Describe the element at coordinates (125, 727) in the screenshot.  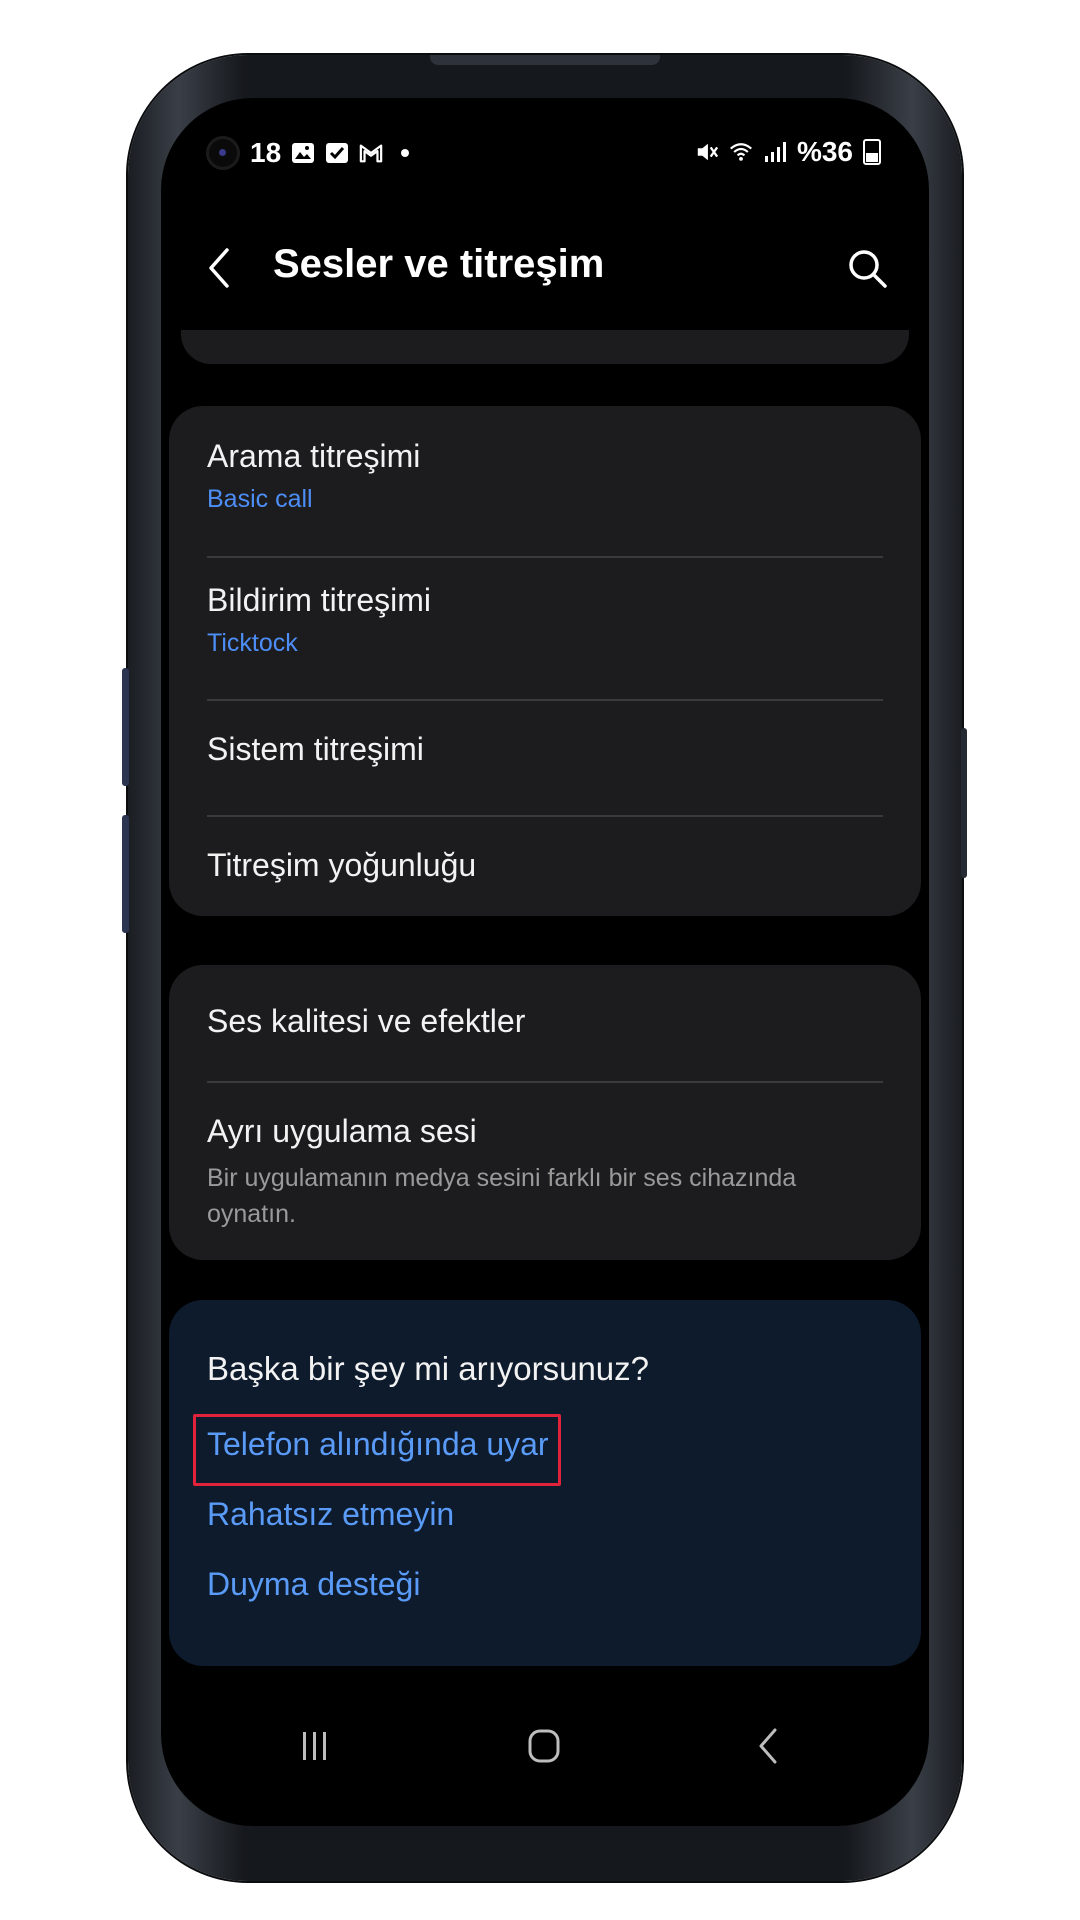
I see `volume-up-button` at that location.